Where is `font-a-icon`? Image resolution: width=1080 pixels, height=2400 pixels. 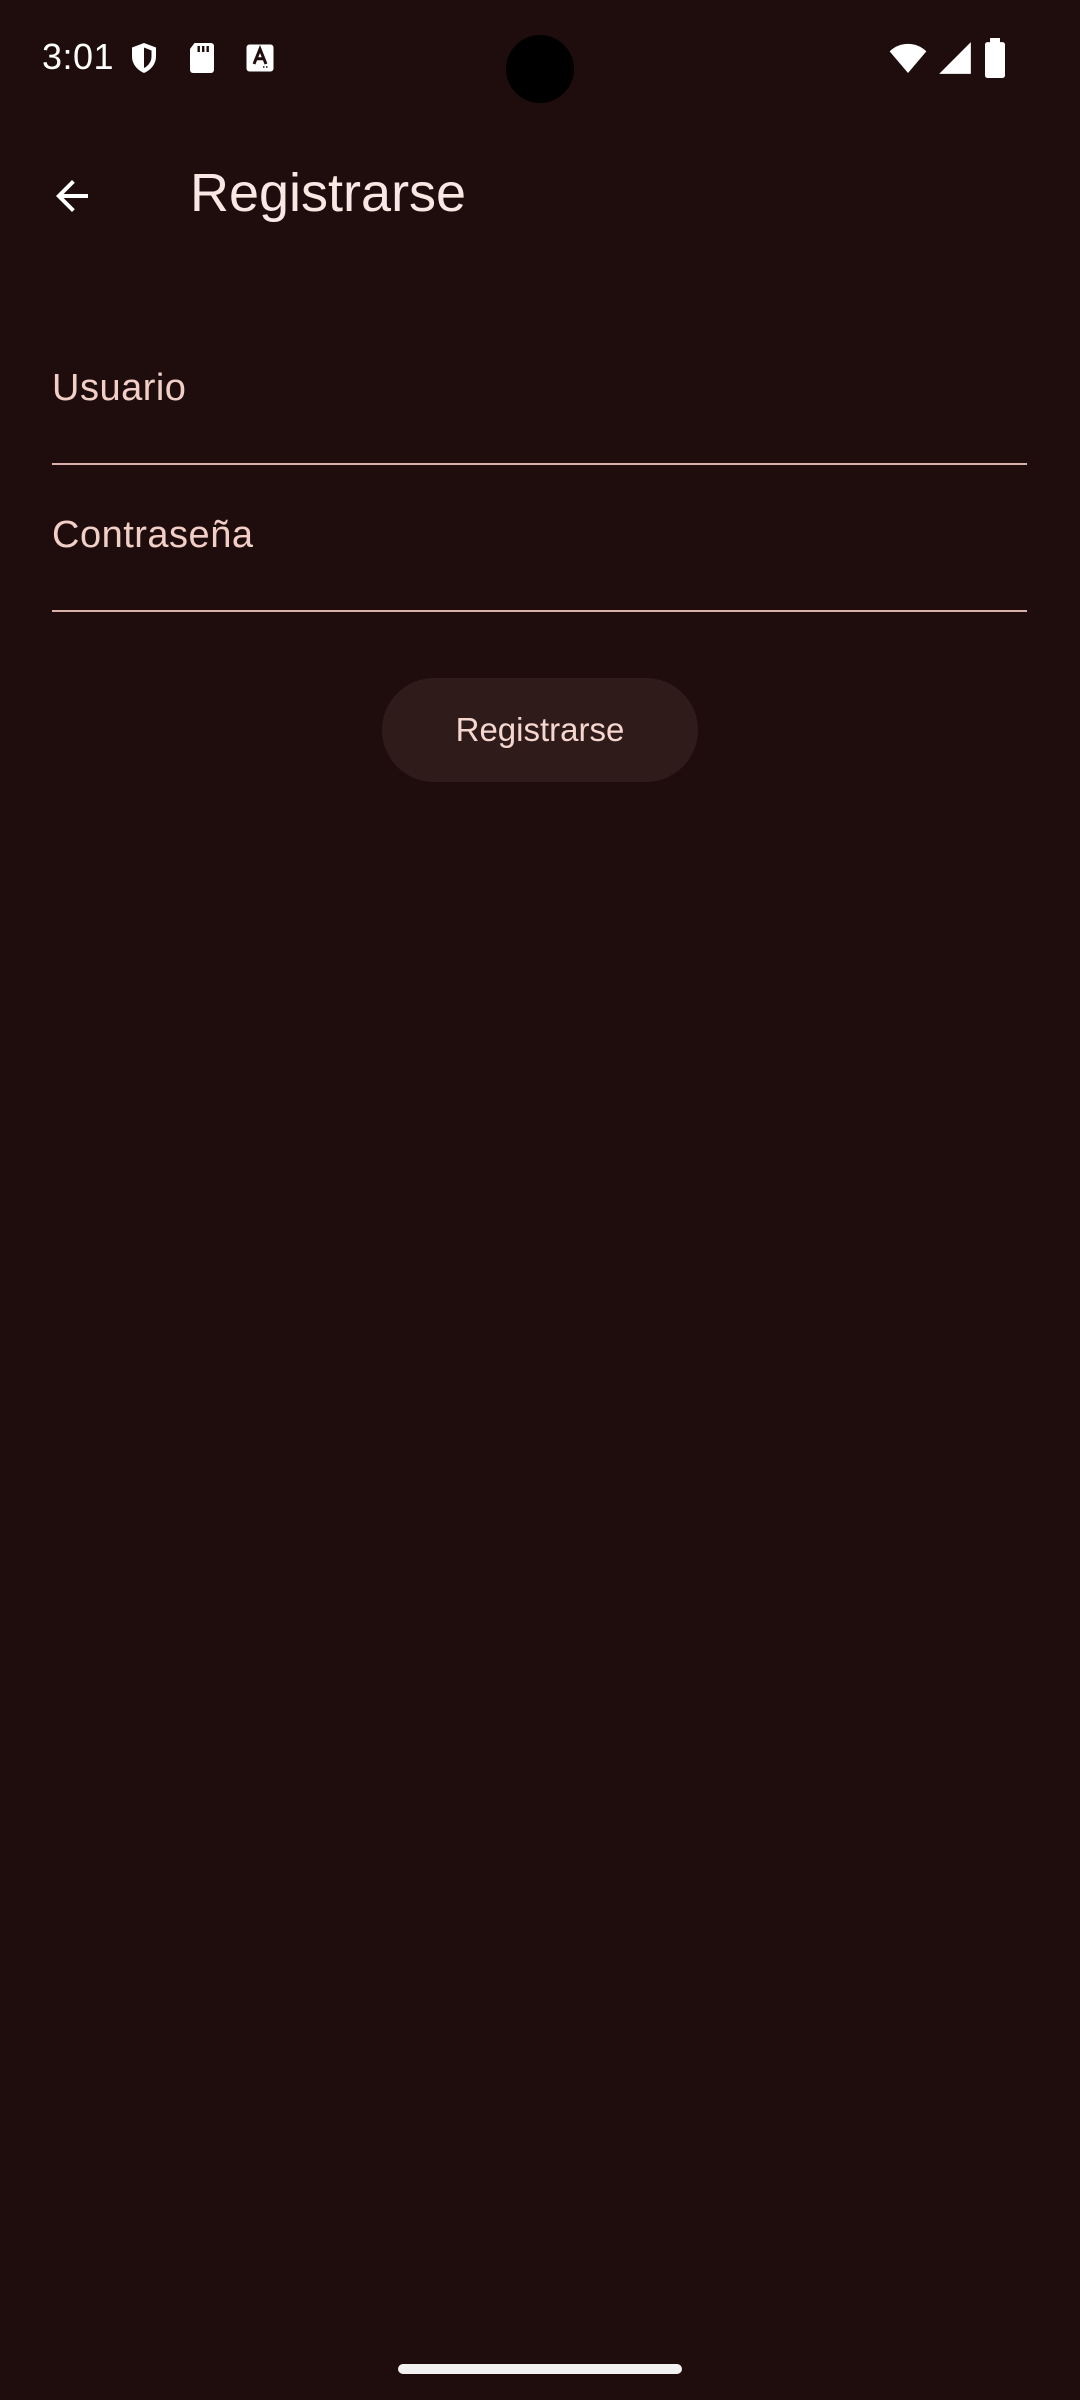
font-a-icon is located at coordinates (260, 58).